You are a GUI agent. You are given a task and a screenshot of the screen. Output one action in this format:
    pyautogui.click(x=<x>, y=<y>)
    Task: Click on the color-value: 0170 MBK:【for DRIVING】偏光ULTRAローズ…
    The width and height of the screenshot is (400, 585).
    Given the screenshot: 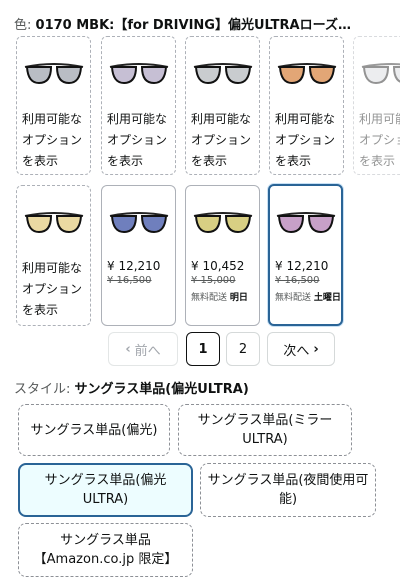 What is the action you would take?
    pyautogui.click(x=193, y=25)
    